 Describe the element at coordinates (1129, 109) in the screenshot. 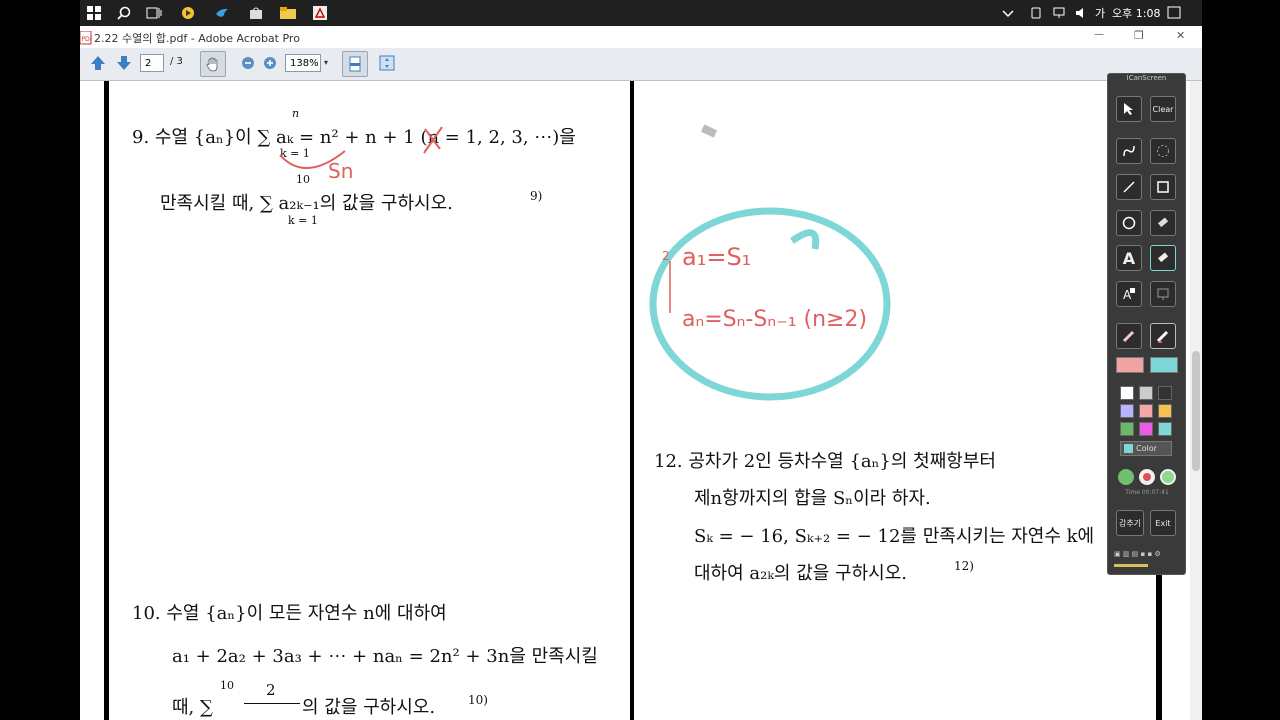

I see `pointer-tool-icon` at that location.